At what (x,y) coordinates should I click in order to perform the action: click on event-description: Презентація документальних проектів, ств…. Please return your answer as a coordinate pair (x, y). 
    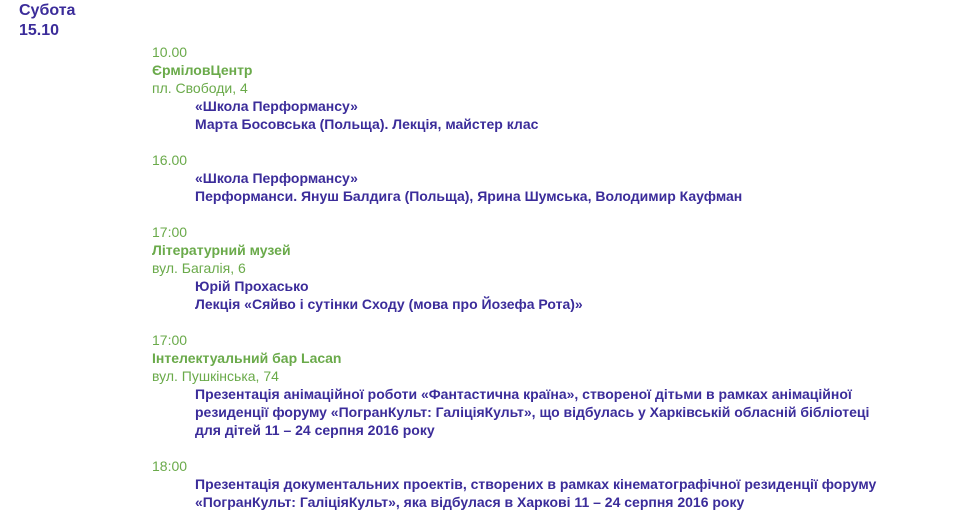
    Looking at the image, I should click on (578, 493).